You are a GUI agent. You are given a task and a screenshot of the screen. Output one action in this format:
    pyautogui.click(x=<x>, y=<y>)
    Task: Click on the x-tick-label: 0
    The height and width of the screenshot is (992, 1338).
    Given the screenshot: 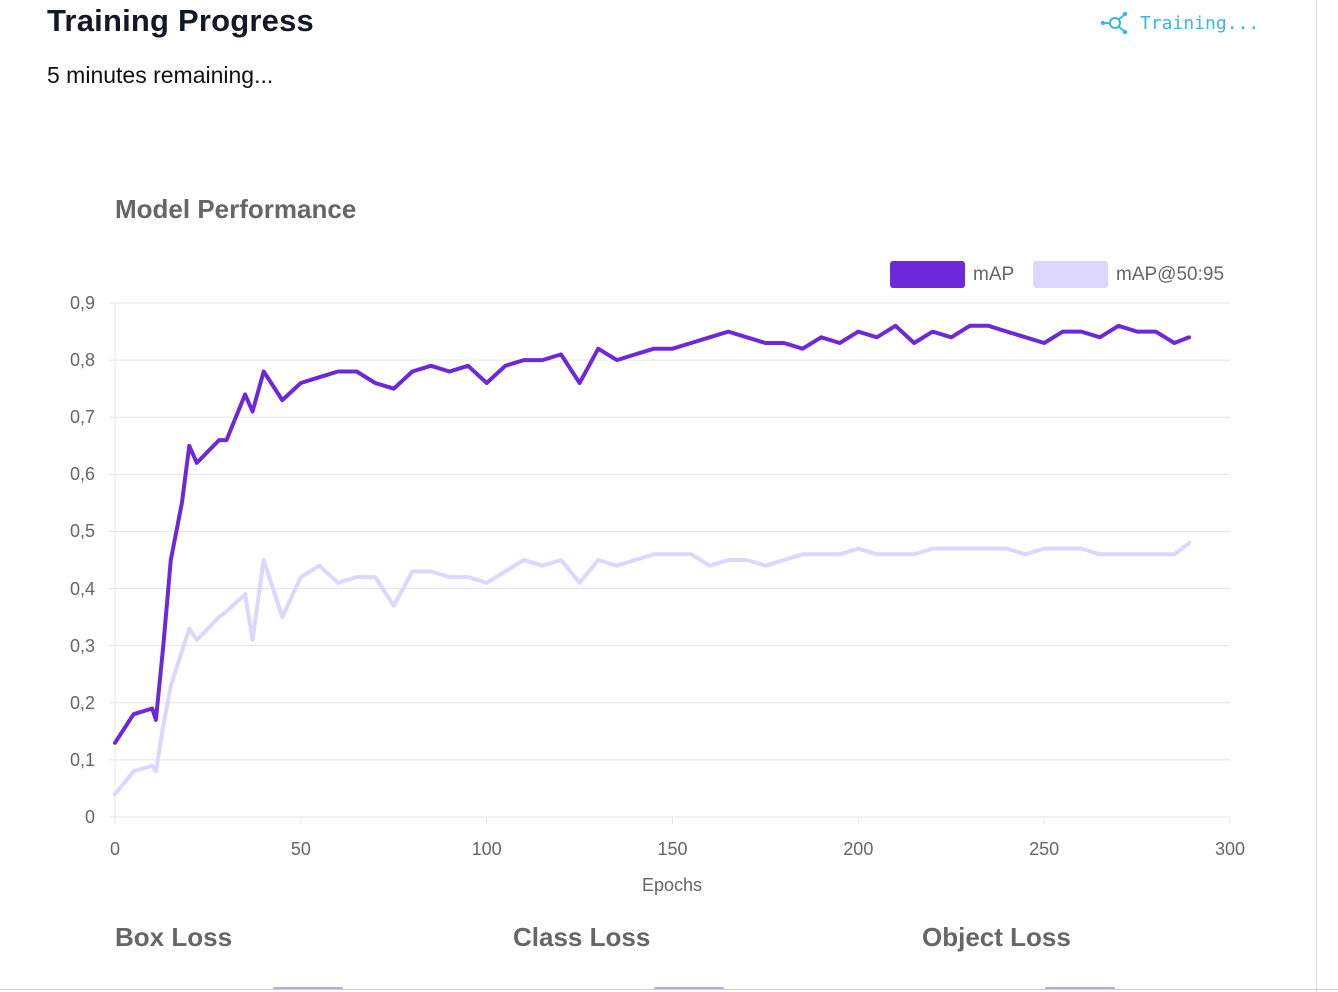 What is the action you would take?
    pyautogui.click(x=114, y=849)
    